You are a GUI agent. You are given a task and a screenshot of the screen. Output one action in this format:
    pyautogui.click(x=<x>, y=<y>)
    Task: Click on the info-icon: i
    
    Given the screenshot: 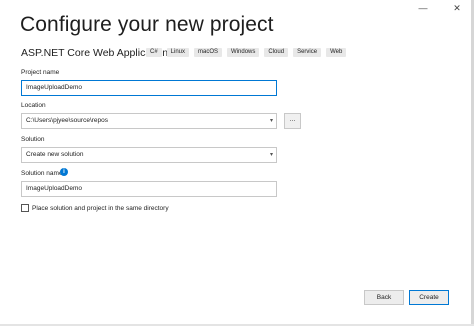 What is the action you would take?
    pyautogui.click(x=64, y=172)
    